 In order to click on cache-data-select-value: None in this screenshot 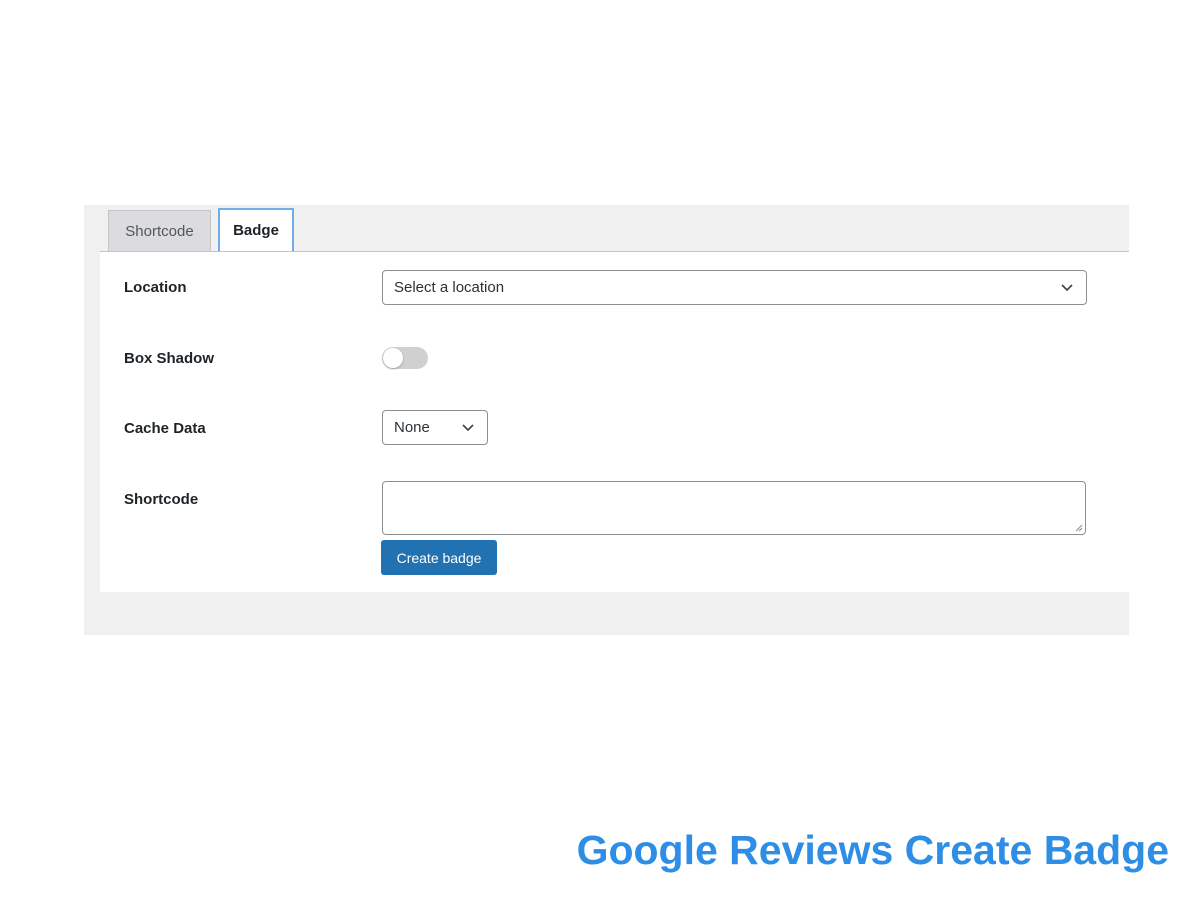, I will do `click(412, 427)`.